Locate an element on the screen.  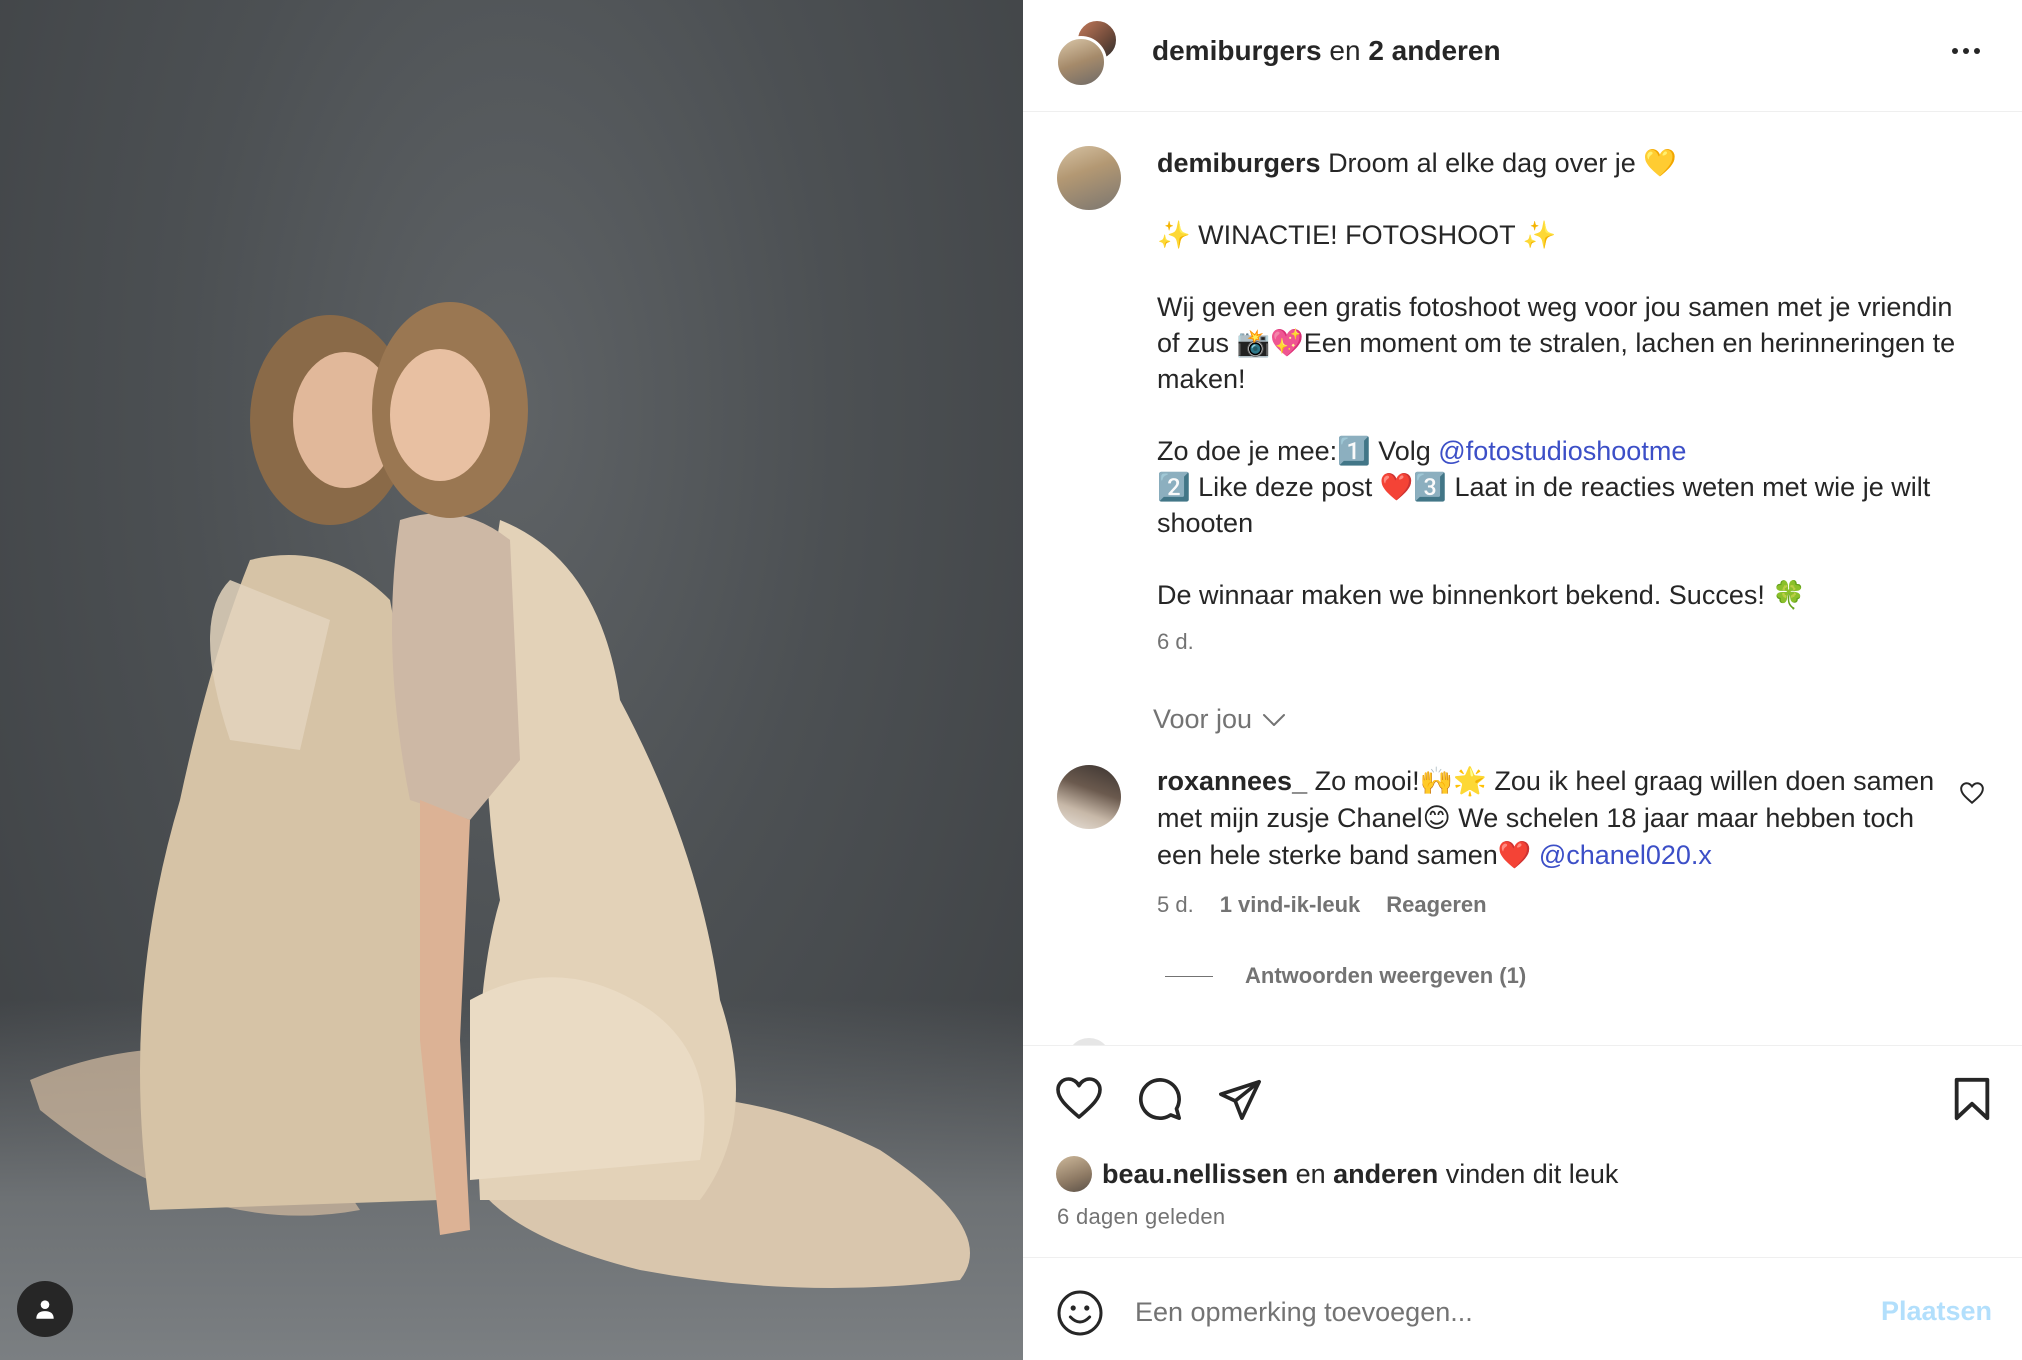
author-username: demiburgers is located at coordinates (1237, 50).